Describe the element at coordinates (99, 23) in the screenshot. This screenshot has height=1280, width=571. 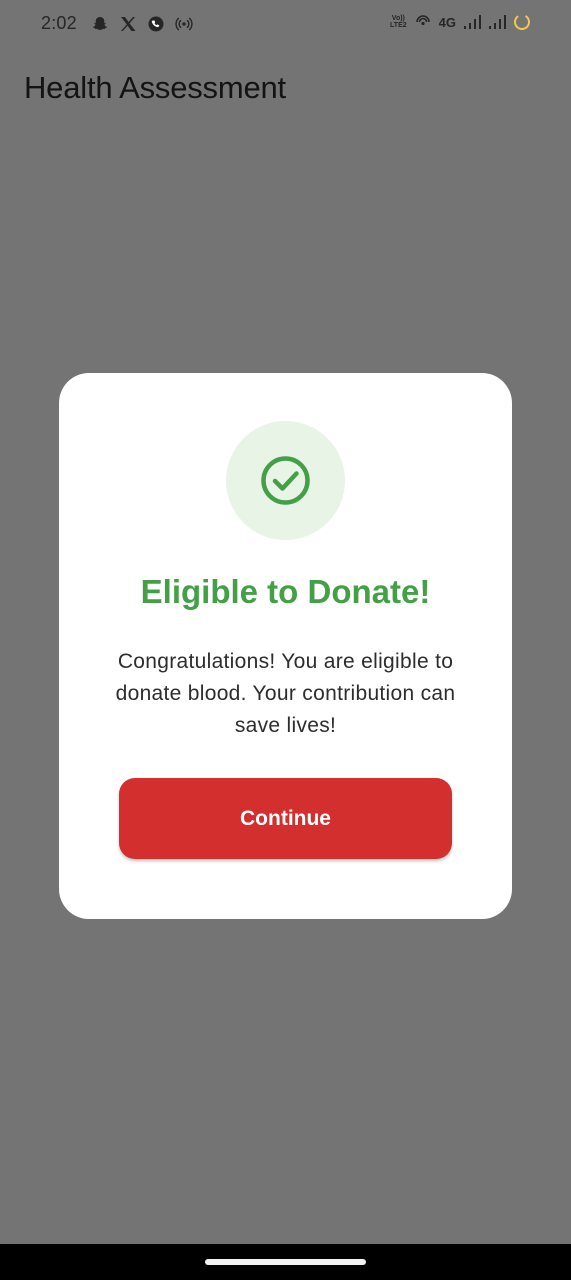
I see `snapchat-icon` at that location.